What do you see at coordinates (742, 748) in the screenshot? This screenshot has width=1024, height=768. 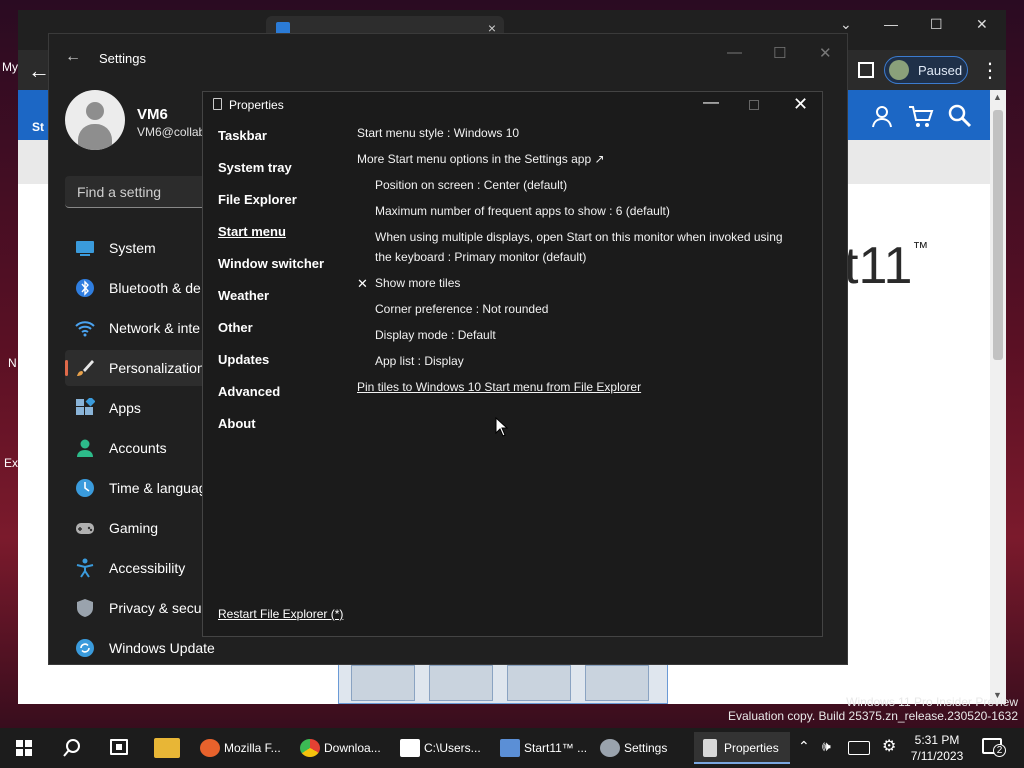 I see `taskbar-app-properties: Properties` at bounding box center [742, 748].